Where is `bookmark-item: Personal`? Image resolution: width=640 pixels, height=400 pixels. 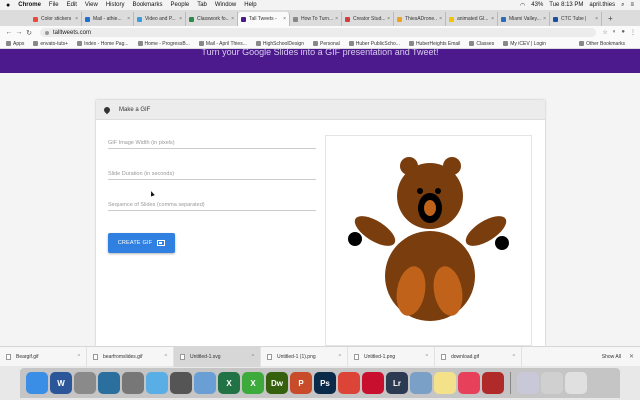
bookmark-item: Personal is located at coordinates (326, 44).